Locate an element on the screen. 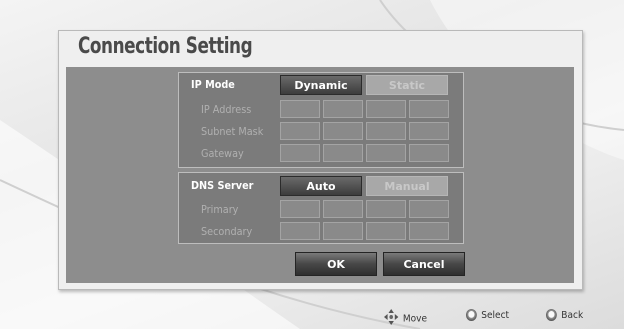  dns-settings-group: DNS Server Auto Manual Primary Secondary is located at coordinates (321, 208).